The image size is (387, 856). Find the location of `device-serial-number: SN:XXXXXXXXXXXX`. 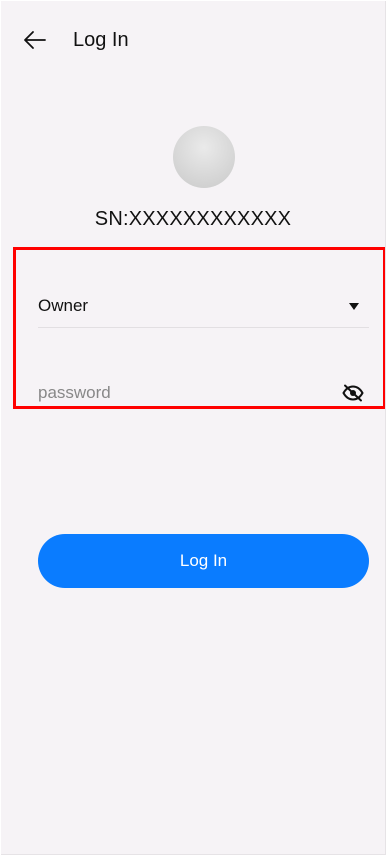

device-serial-number: SN:XXXXXXXXXXXX is located at coordinates (193, 219).